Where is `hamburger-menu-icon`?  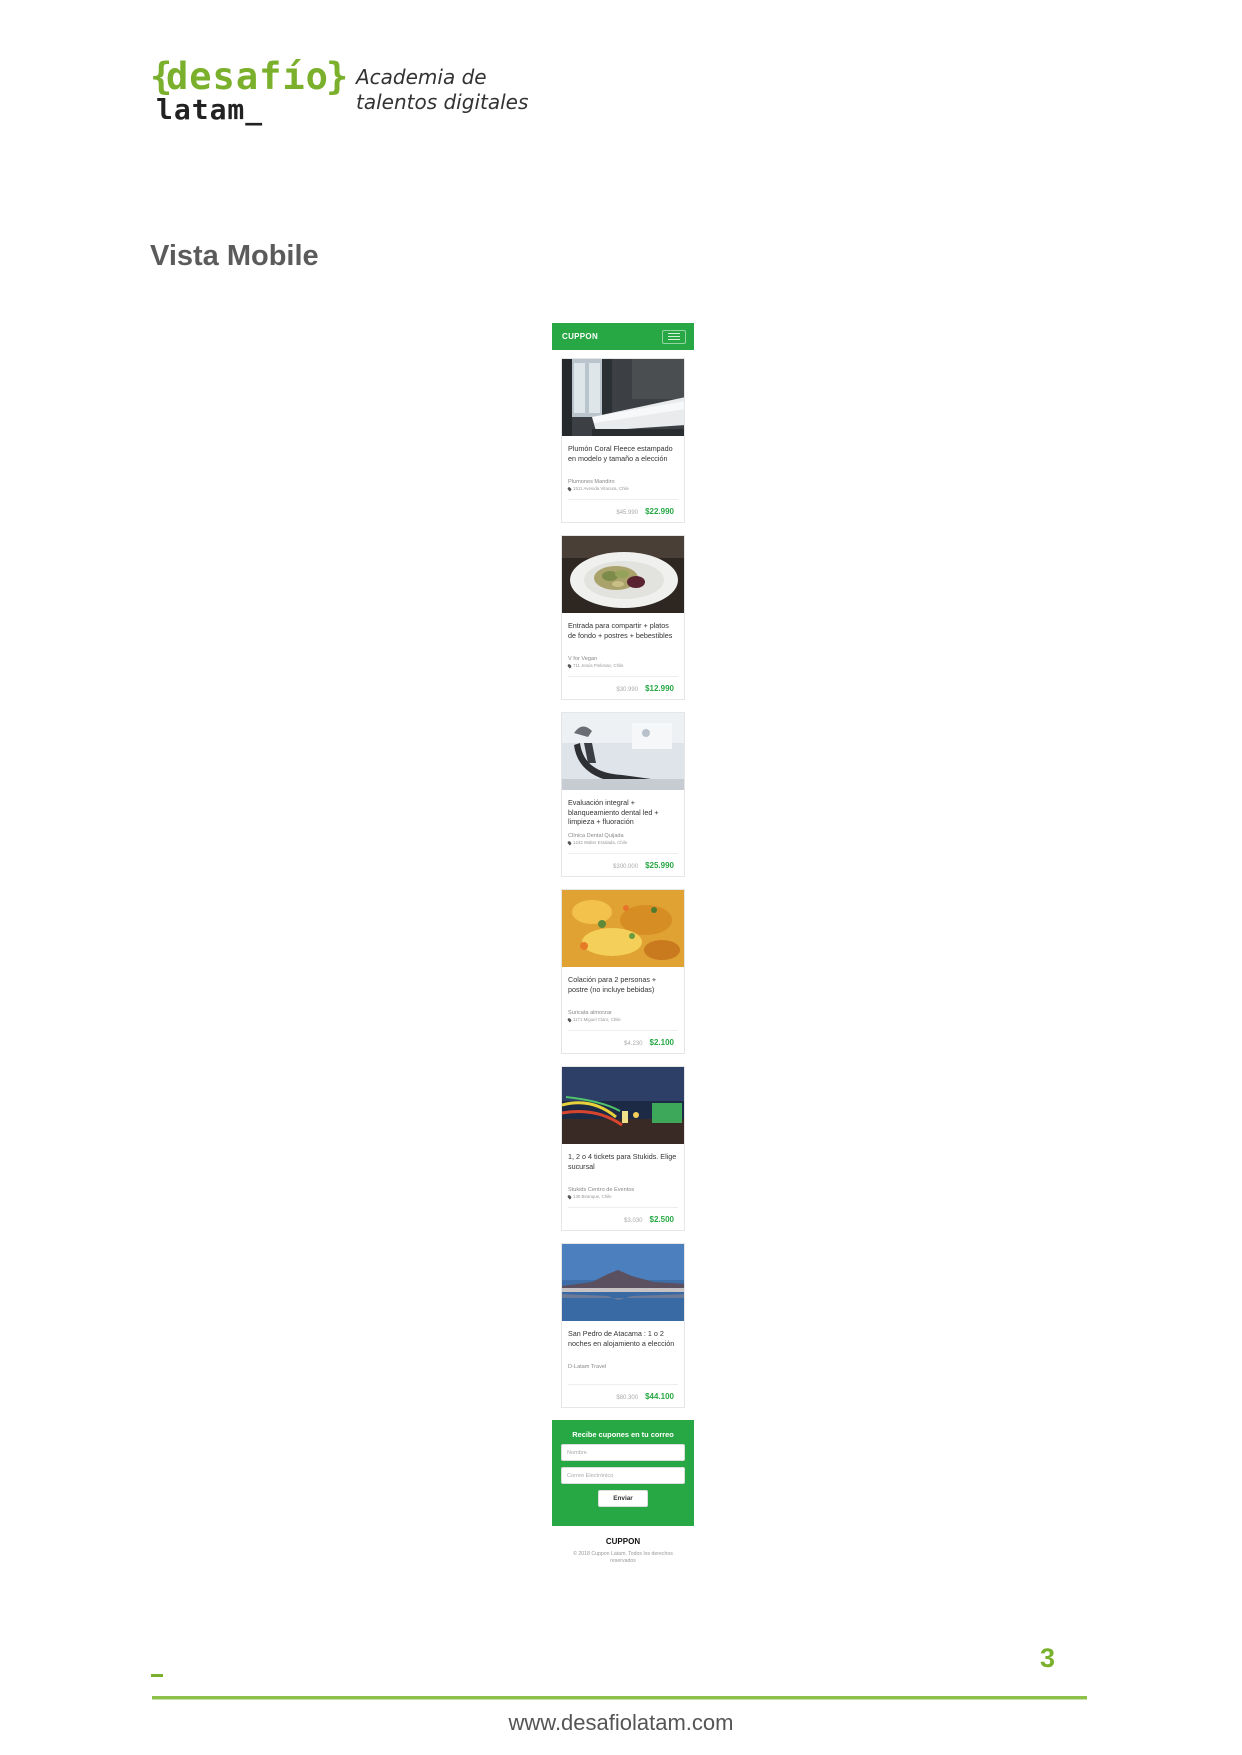 hamburger-menu-icon is located at coordinates (674, 336).